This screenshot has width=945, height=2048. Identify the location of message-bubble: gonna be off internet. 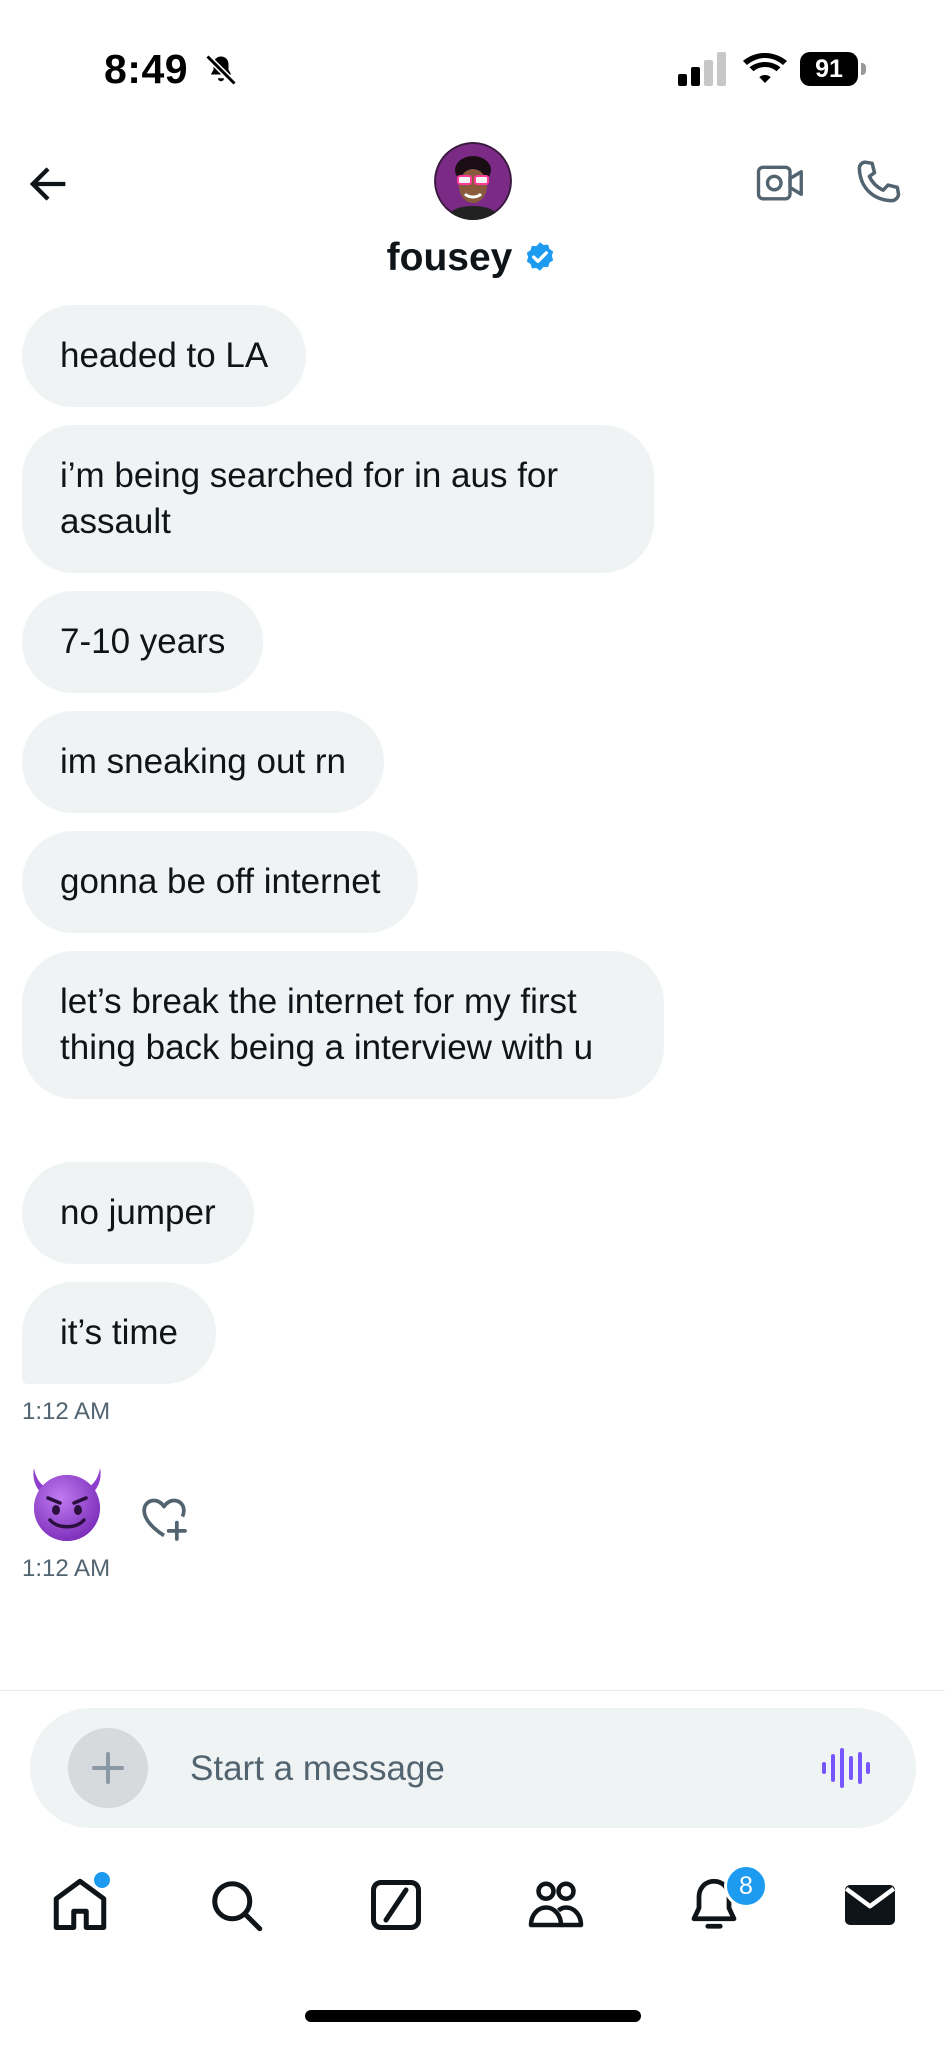
(220, 882).